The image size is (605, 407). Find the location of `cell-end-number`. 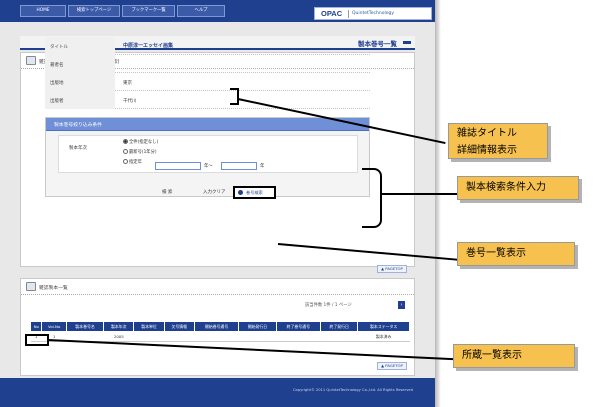

cell-end-number is located at coordinates (298, 336).